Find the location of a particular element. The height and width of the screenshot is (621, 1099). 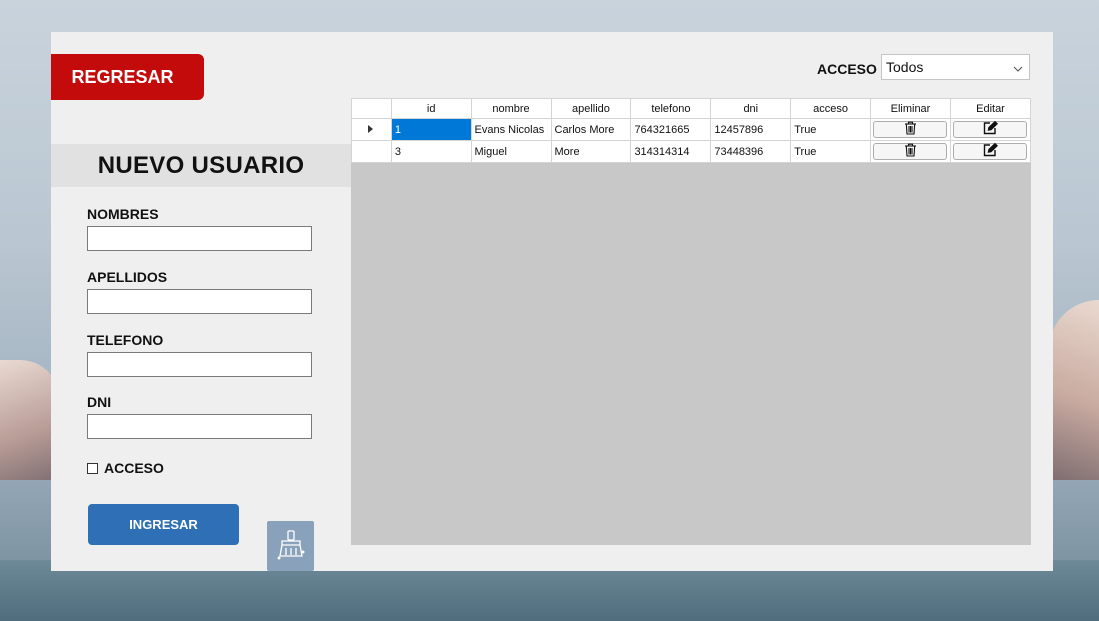

telefono-input is located at coordinates (199, 364).